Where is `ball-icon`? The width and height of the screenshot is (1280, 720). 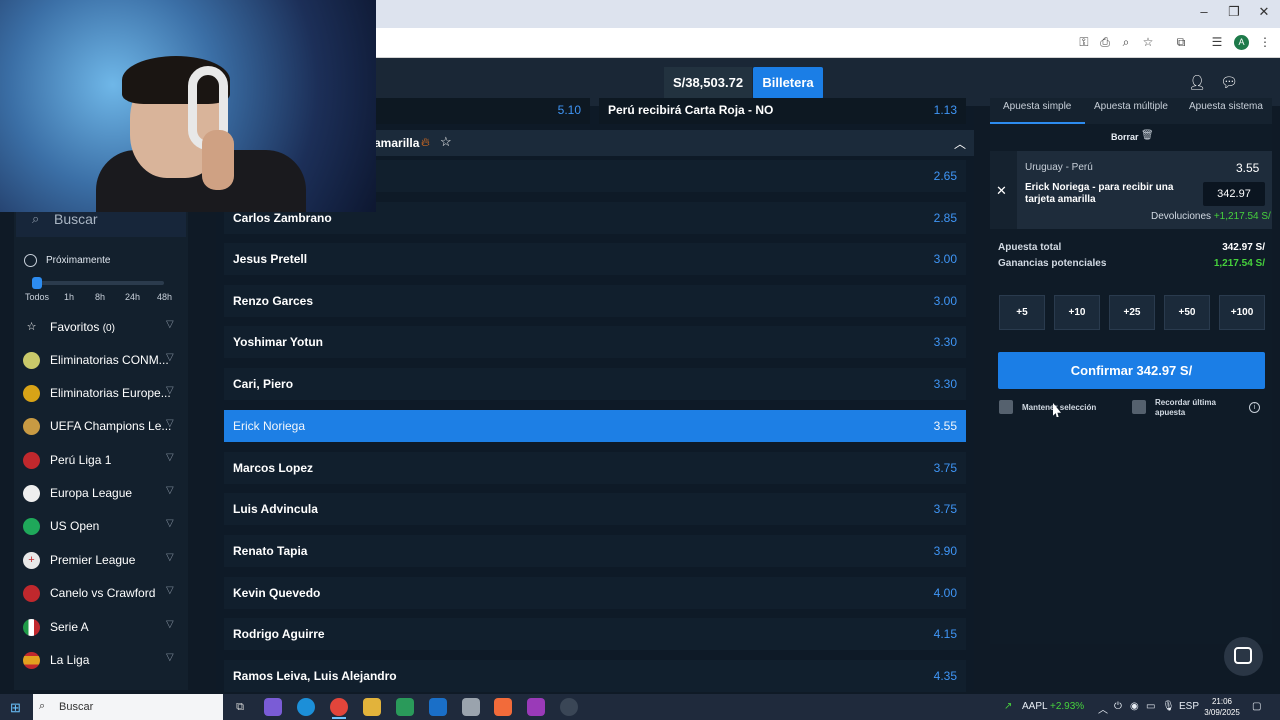
ball-icon is located at coordinates (31, 393).